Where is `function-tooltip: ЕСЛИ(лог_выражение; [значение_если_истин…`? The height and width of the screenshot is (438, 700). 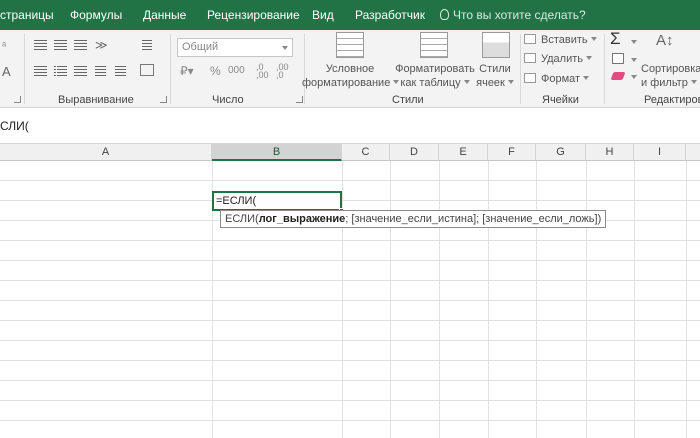 function-tooltip: ЕСЛИ(лог_выражение; [значение_если_истин… is located at coordinates (413, 219).